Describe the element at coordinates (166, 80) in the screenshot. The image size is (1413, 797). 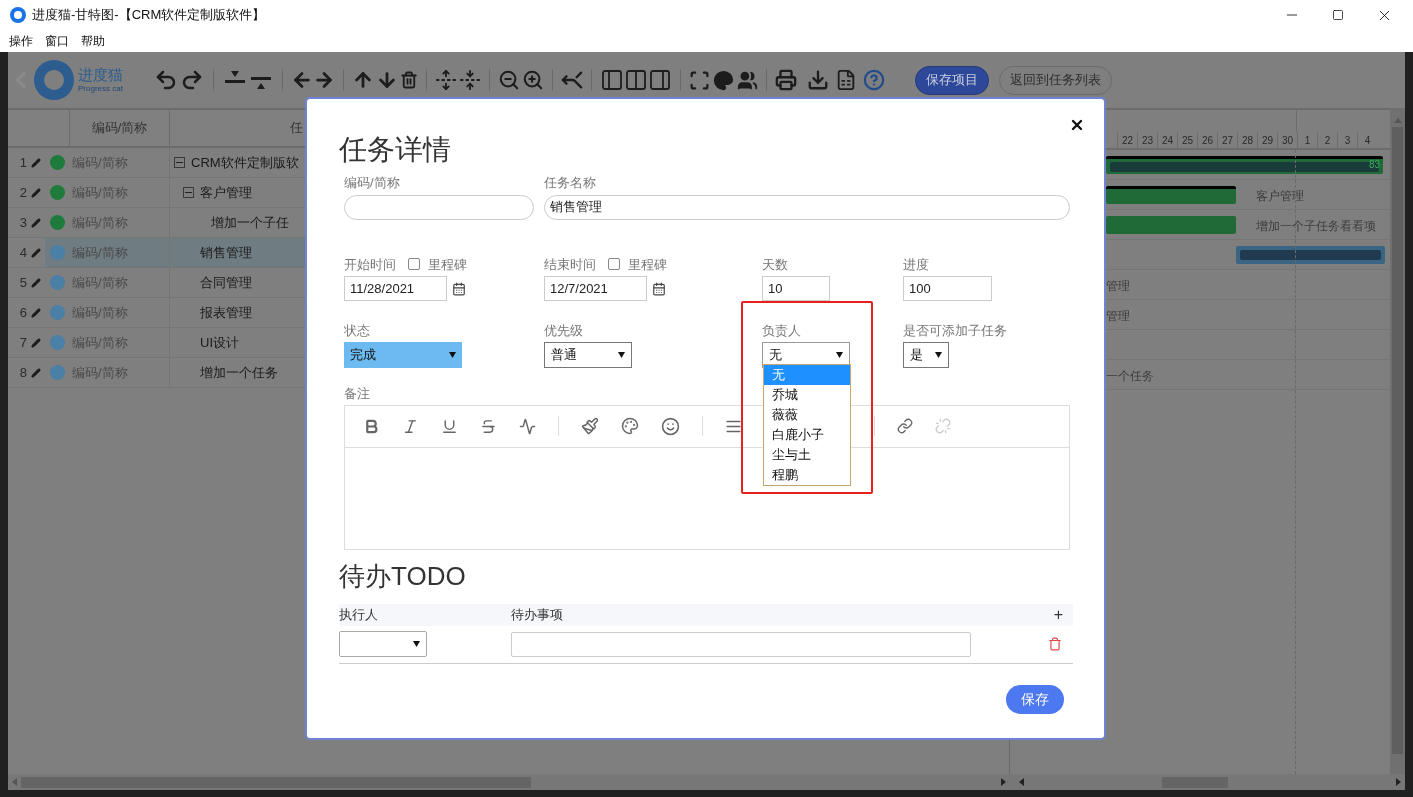
I see `undo-icon` at that location.